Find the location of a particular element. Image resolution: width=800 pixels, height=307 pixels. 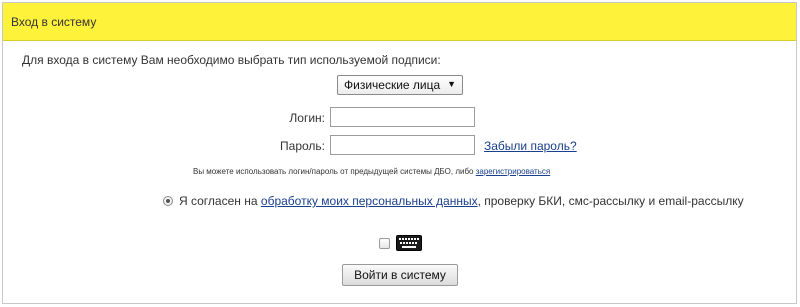

login-input is located at coordinates (402, 117).